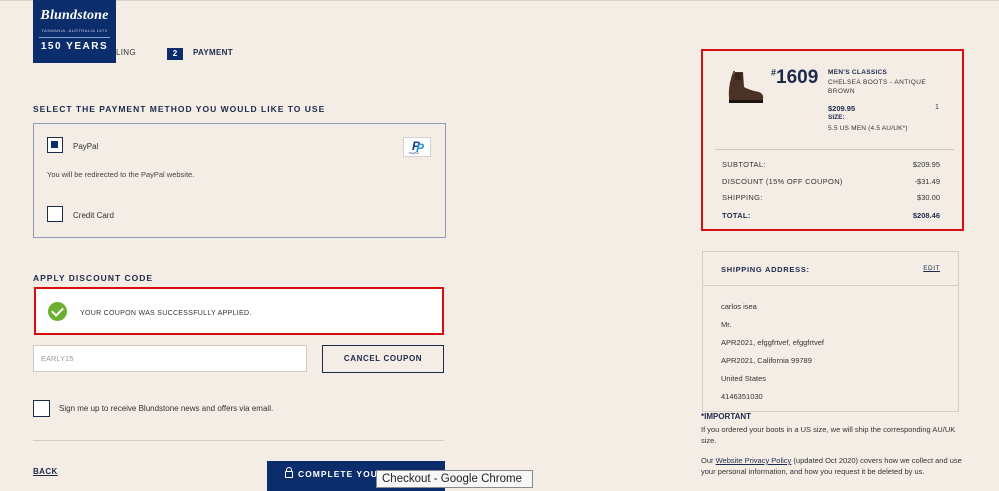  I want to click on shipping-label: SHIPPING:, so click(742, 197).